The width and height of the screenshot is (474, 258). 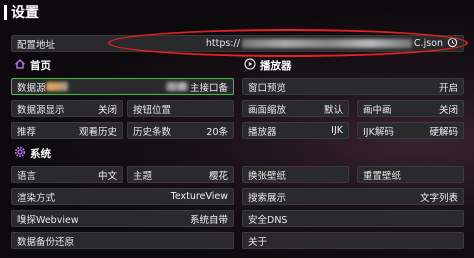 What do you see at coordinates (382, 176) in the screenshot?
I see `reset-wallpaper-label: 重置壁纸` at bounding box center [382, 176].